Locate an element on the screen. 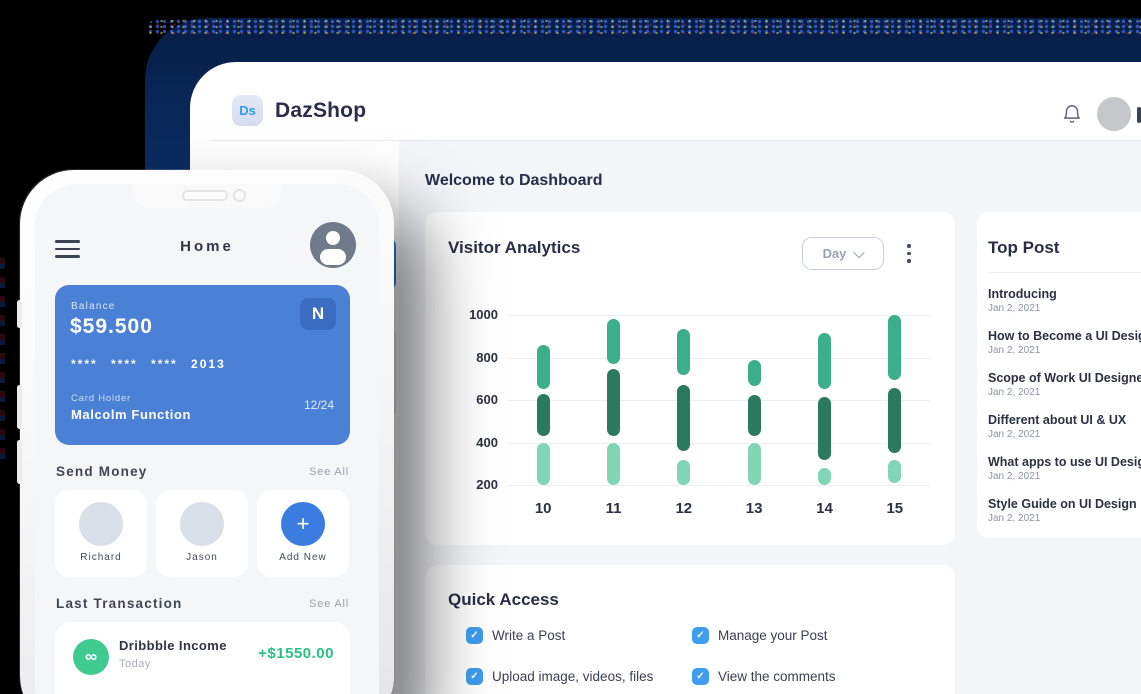 This screenshot has width=1141, height=694. balance-label: Balance is located at coordinates (93, 306).